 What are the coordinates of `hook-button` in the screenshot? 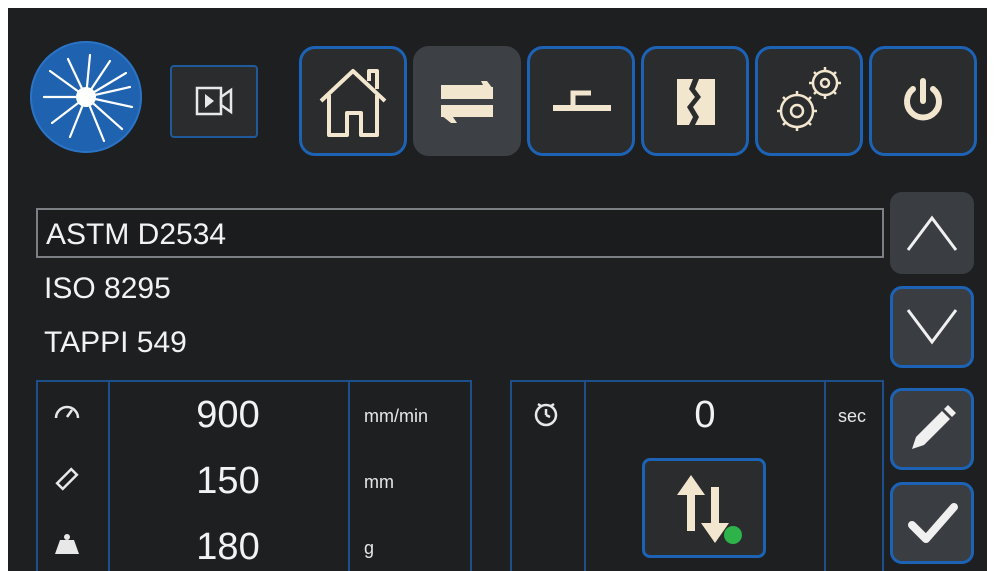 It's located at (581, 101).